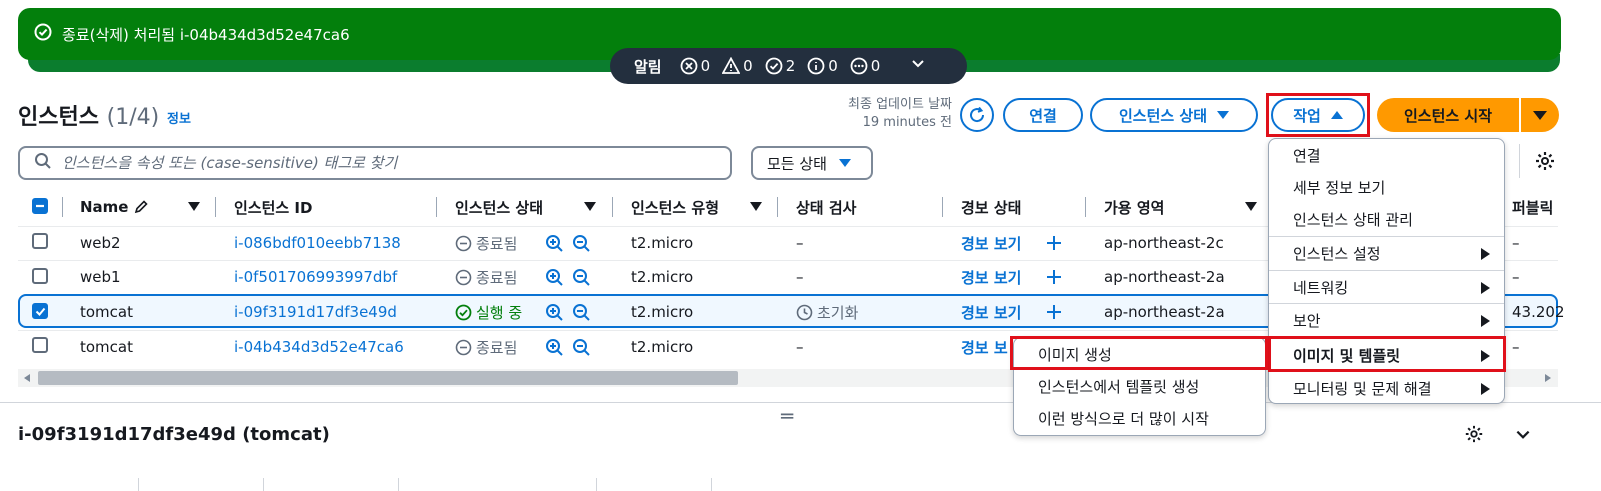  I want to click on launch-instances-button: 인스턴스 시작, so click(1448, 115).